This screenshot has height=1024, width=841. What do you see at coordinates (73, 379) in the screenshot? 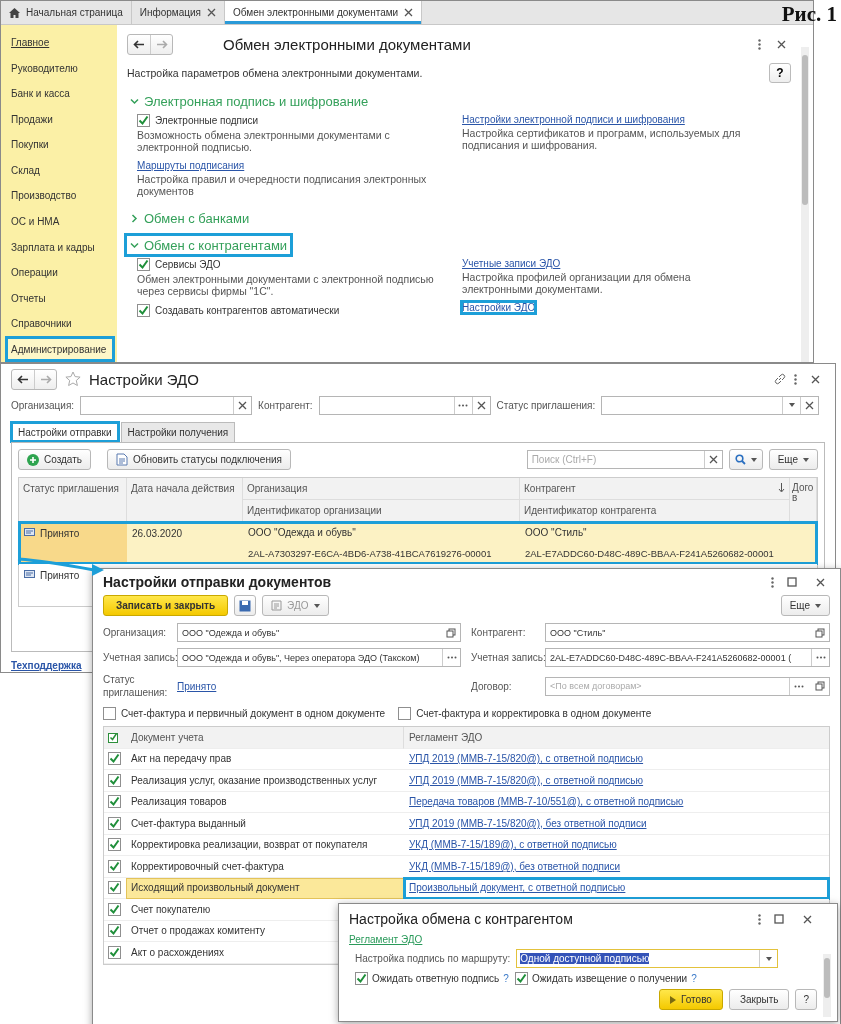
I see `star-icon` at bounding box center [73, 379].